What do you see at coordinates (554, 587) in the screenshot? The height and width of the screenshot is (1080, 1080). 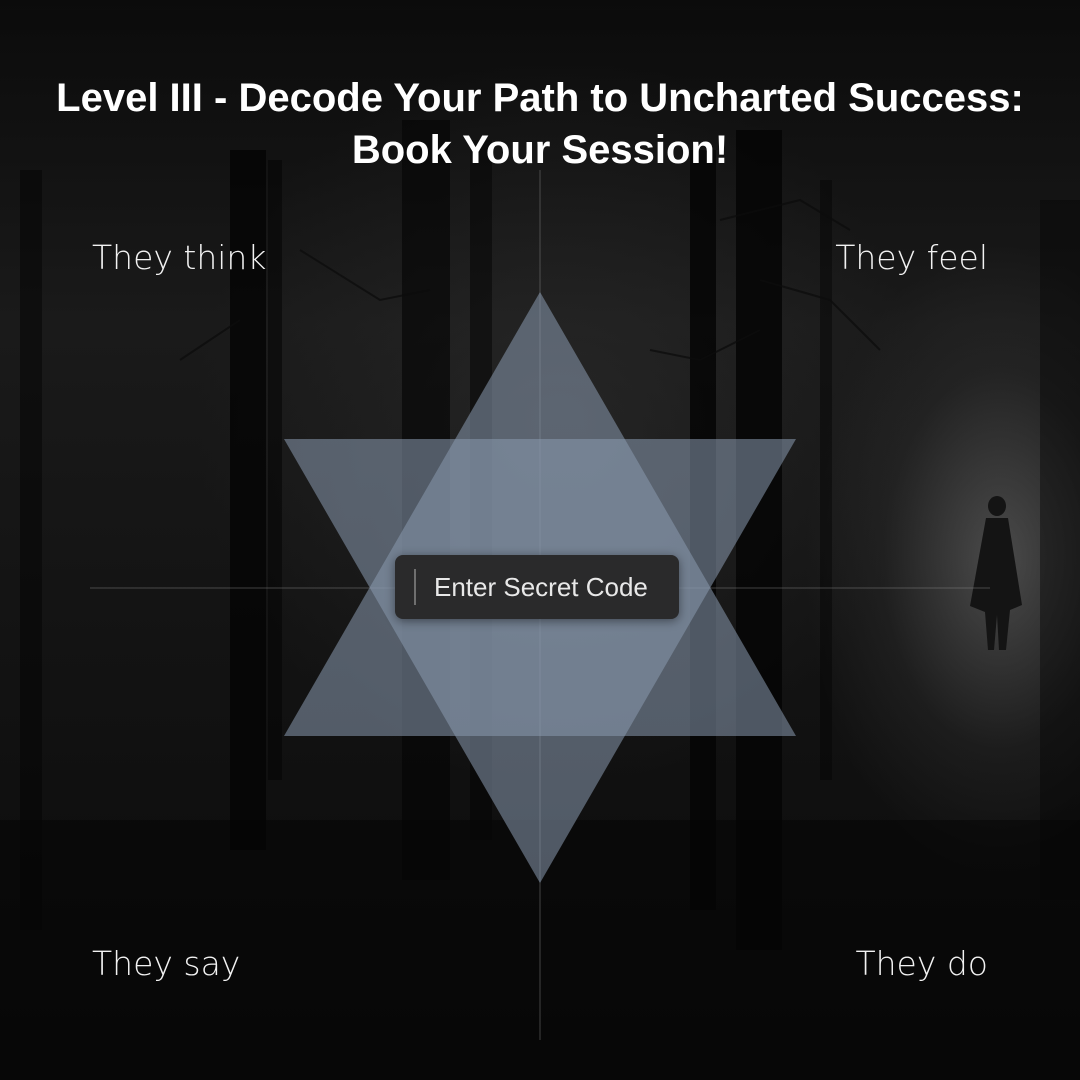 I see `secret-code-input` at bounding box center [554, 587].